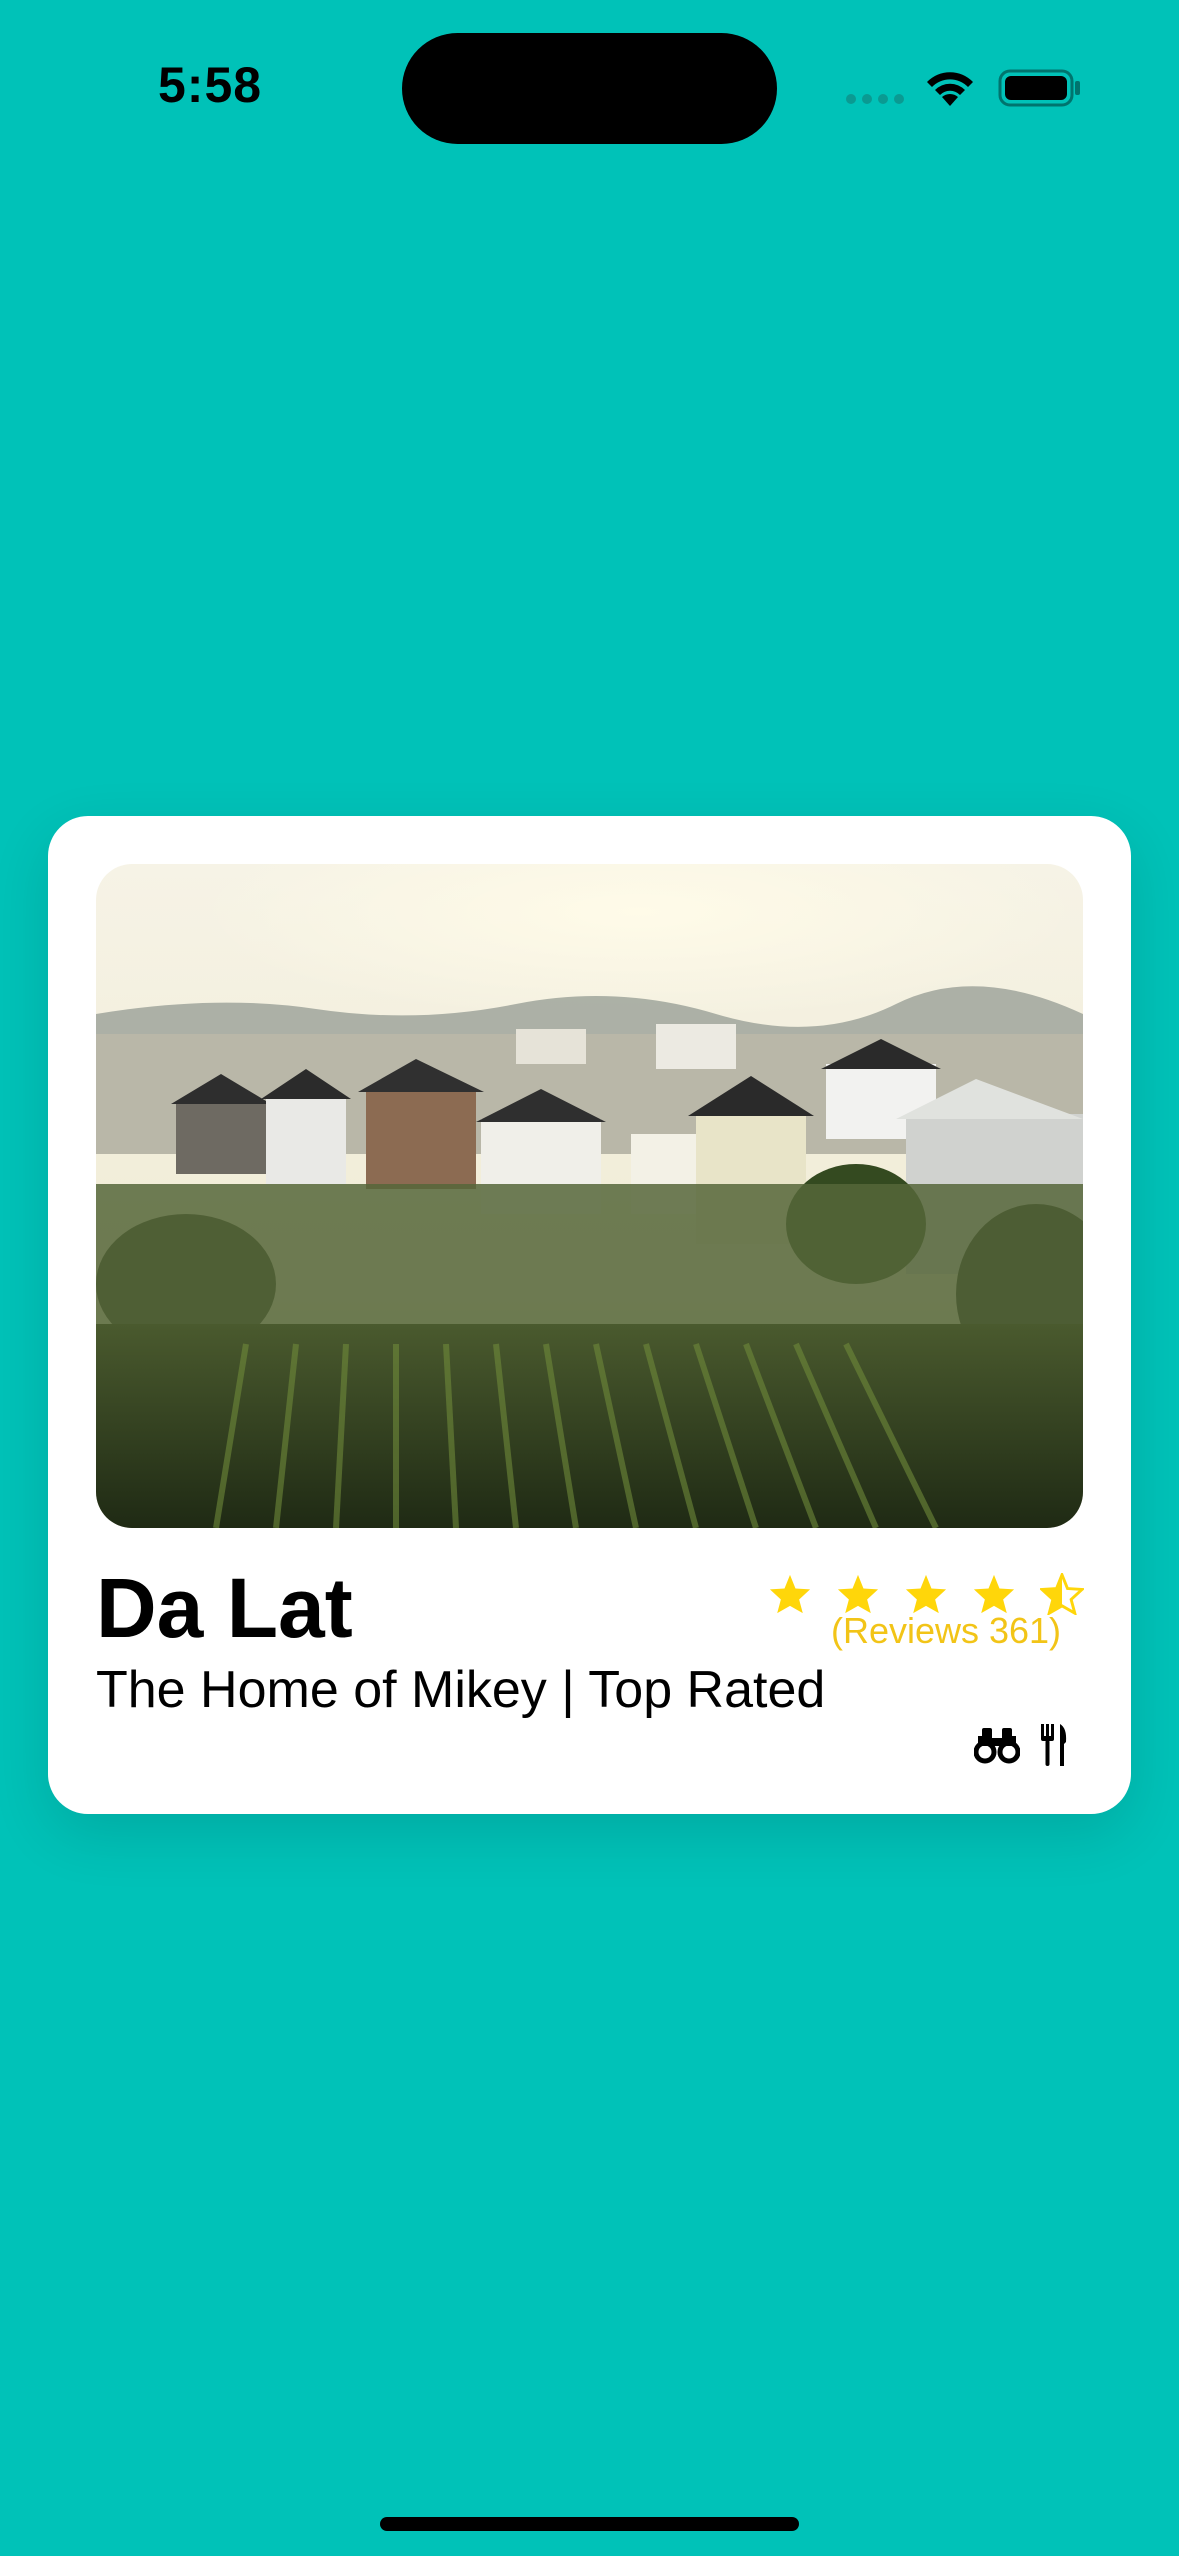  What do you see at coordinates (876, 100) in the screenshot?
I see `cellular-signal-icon` at bounding box center [876, 100].